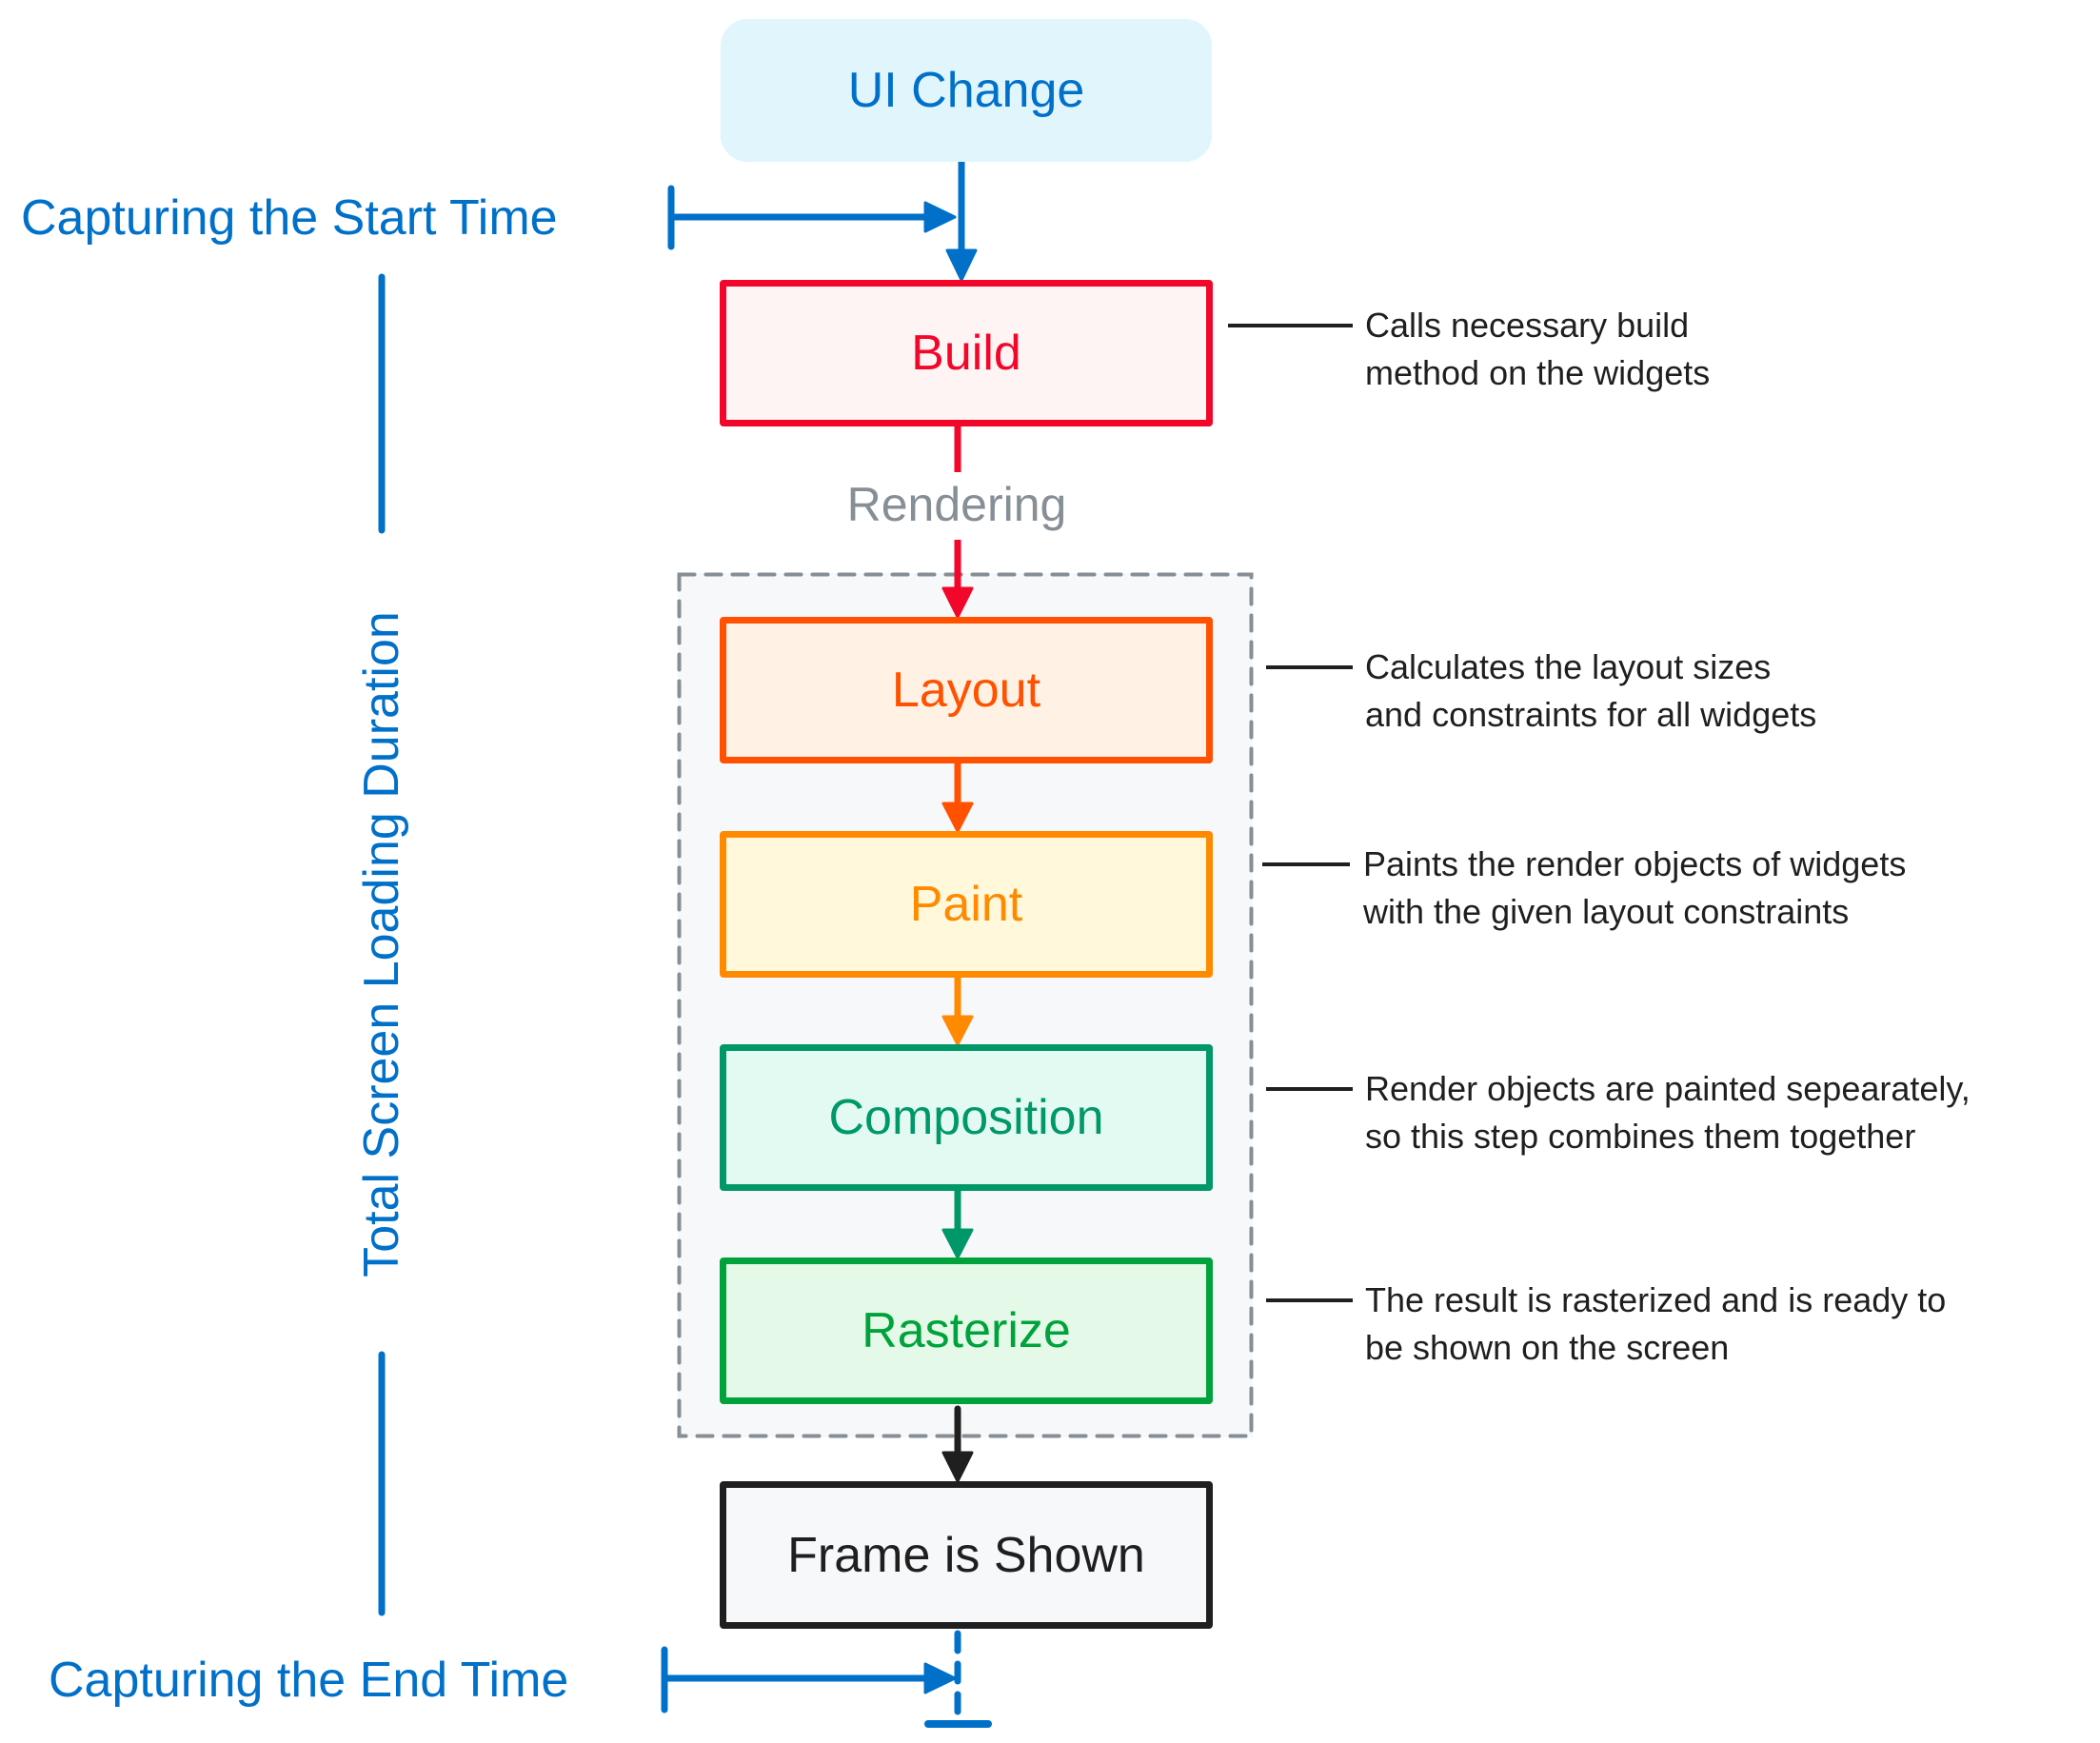 The width and height of the screenshot is (2100, 1743). Describe the element at coordinates (1640, 1136) in the screenshot. I see `composition-note-line-2: so this step combines them together` at that location.